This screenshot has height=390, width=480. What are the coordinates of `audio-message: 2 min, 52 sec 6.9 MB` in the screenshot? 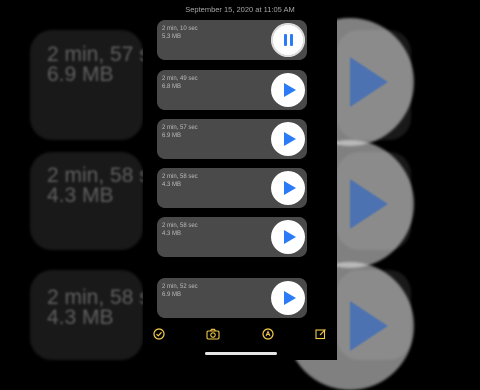 It's located at (232, 298).